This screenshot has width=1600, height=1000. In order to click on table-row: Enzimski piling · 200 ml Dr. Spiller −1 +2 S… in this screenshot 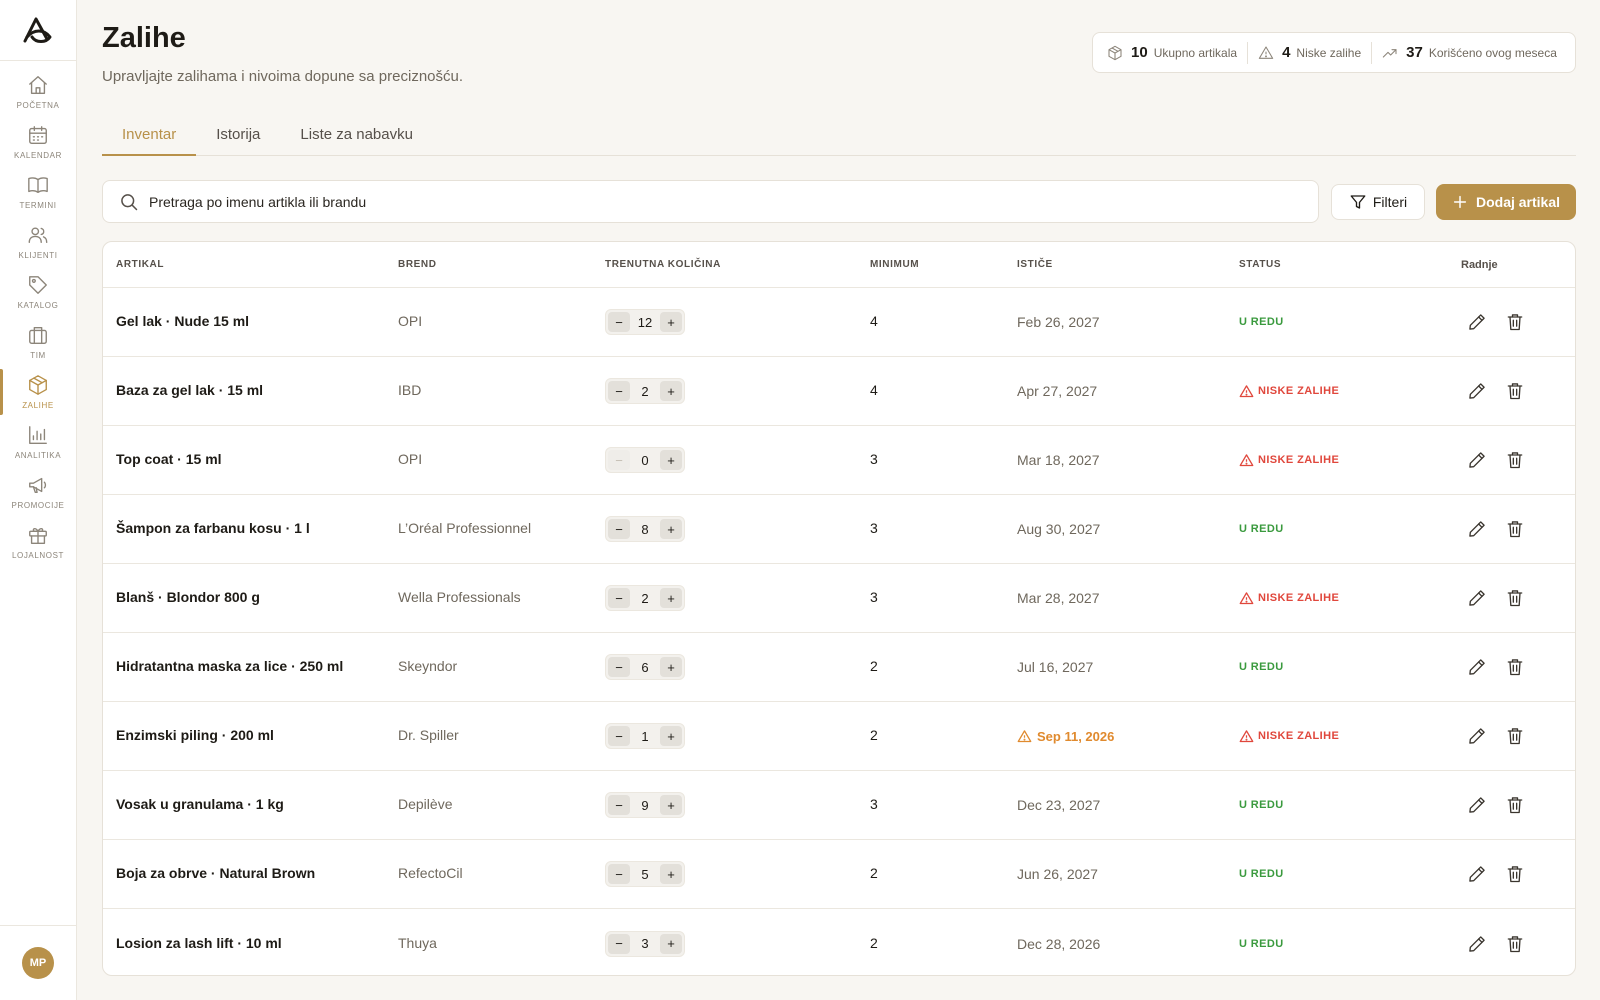, I will do `click(839, 736)`.